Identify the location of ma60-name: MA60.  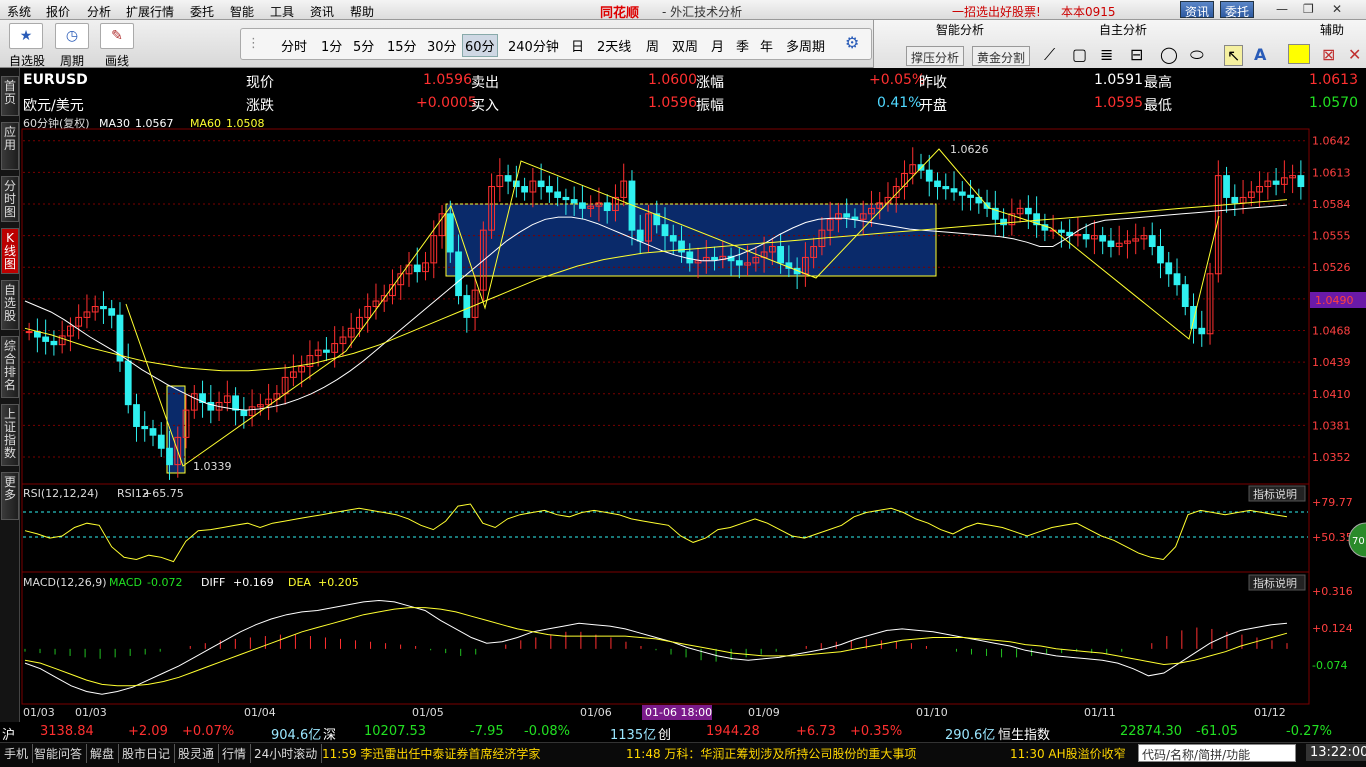
(205, 123).